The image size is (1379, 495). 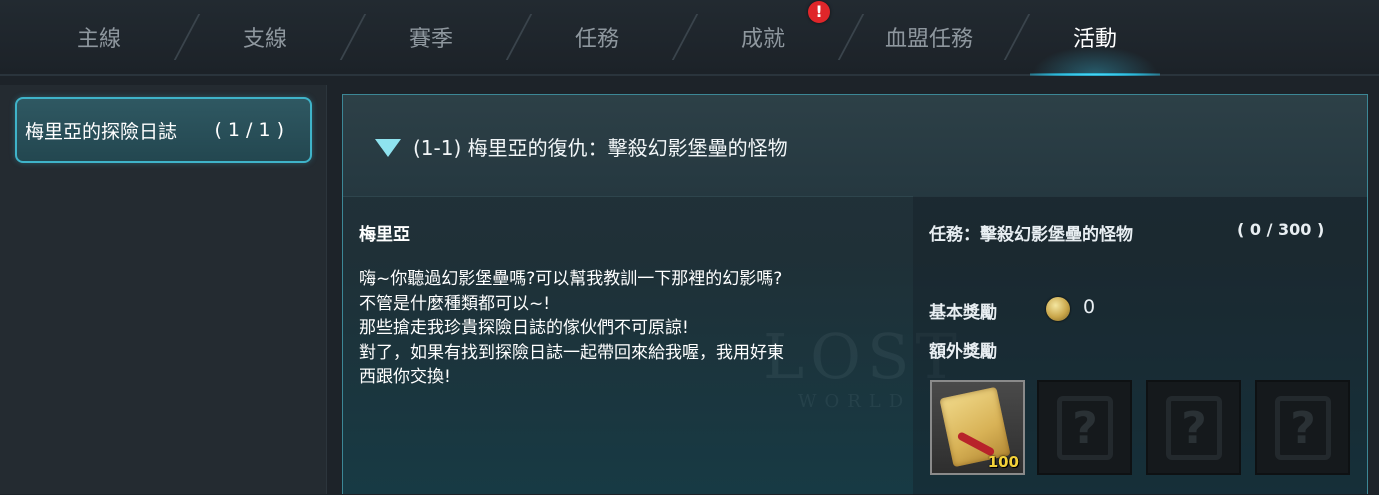 I want to click on npc-name: 梅里亞, so click(x=384, y=235).